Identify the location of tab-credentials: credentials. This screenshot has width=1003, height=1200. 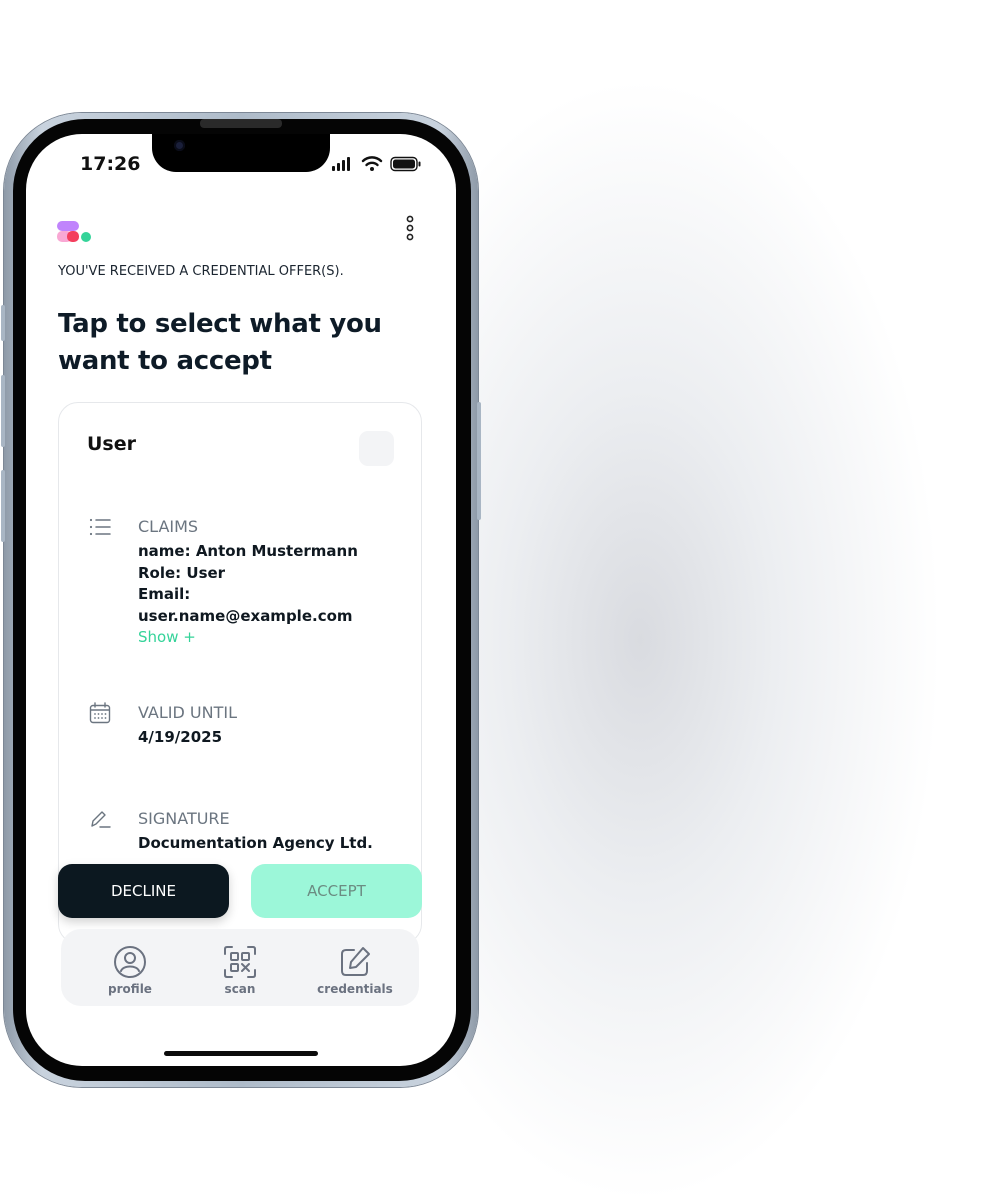
(355, 967).